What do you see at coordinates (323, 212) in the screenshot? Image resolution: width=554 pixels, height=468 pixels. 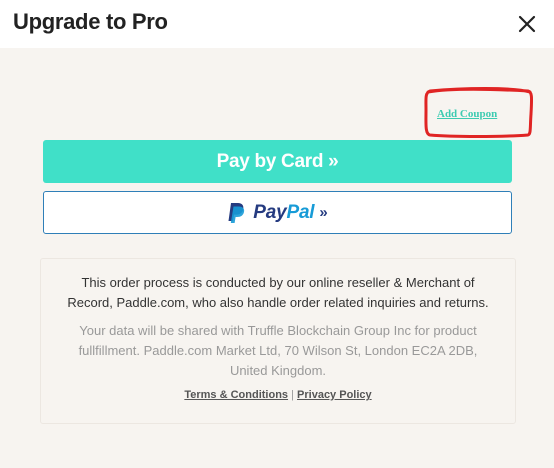 I see `paypal-arrow: »` at bounding box center [323, 212].